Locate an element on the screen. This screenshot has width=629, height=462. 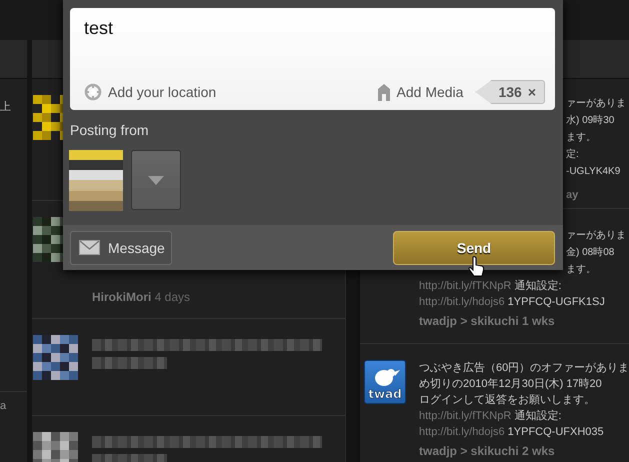
triangle-down-icon is located at coordinates (156, 180).